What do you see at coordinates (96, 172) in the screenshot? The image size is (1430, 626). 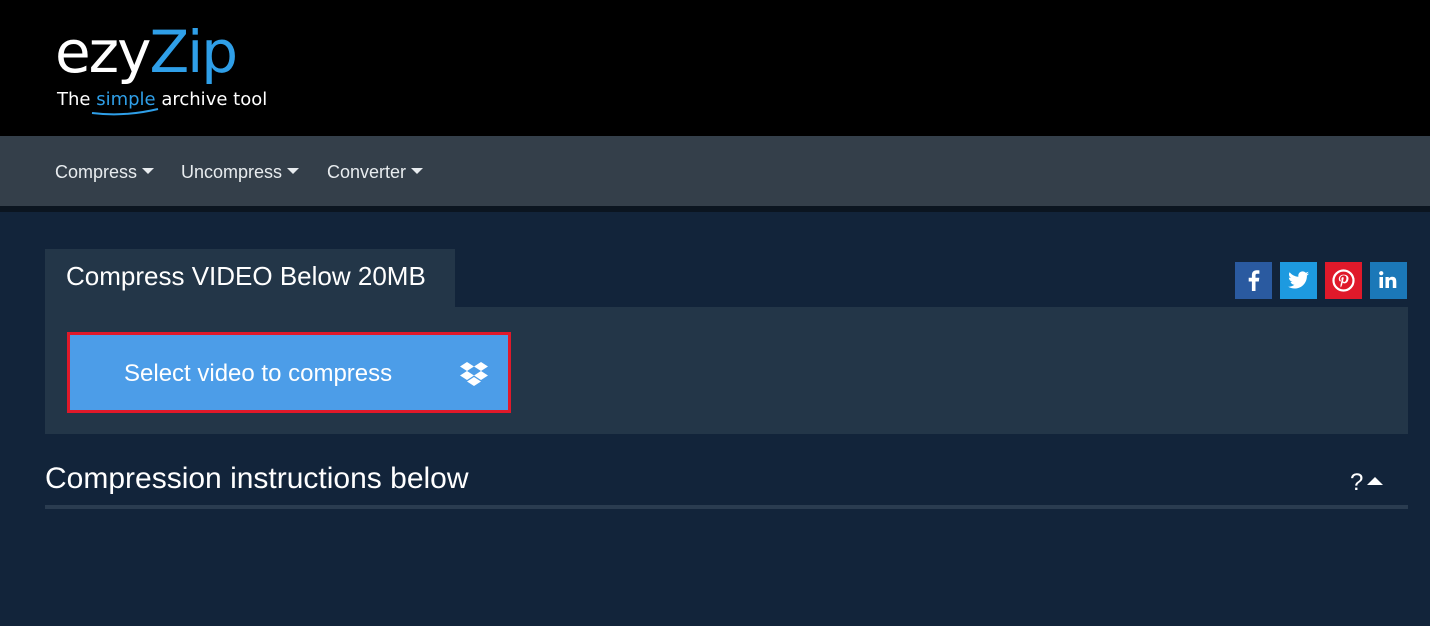 I see `nav-compress-label: Compress` at bounding box center [96, 172].